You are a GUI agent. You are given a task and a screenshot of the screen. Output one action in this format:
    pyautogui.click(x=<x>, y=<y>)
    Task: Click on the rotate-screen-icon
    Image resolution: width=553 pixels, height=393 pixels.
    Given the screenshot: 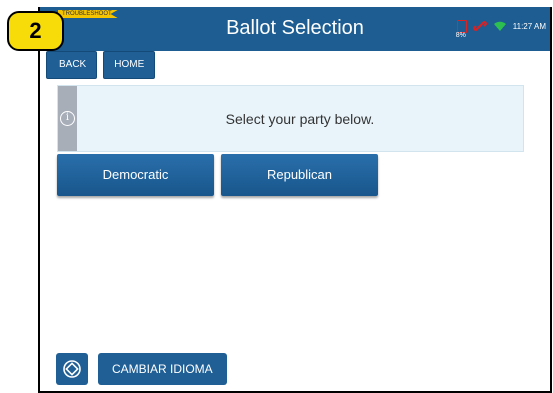 What is the action you would take?
    pyautogui.click(x=72, y=369)
    